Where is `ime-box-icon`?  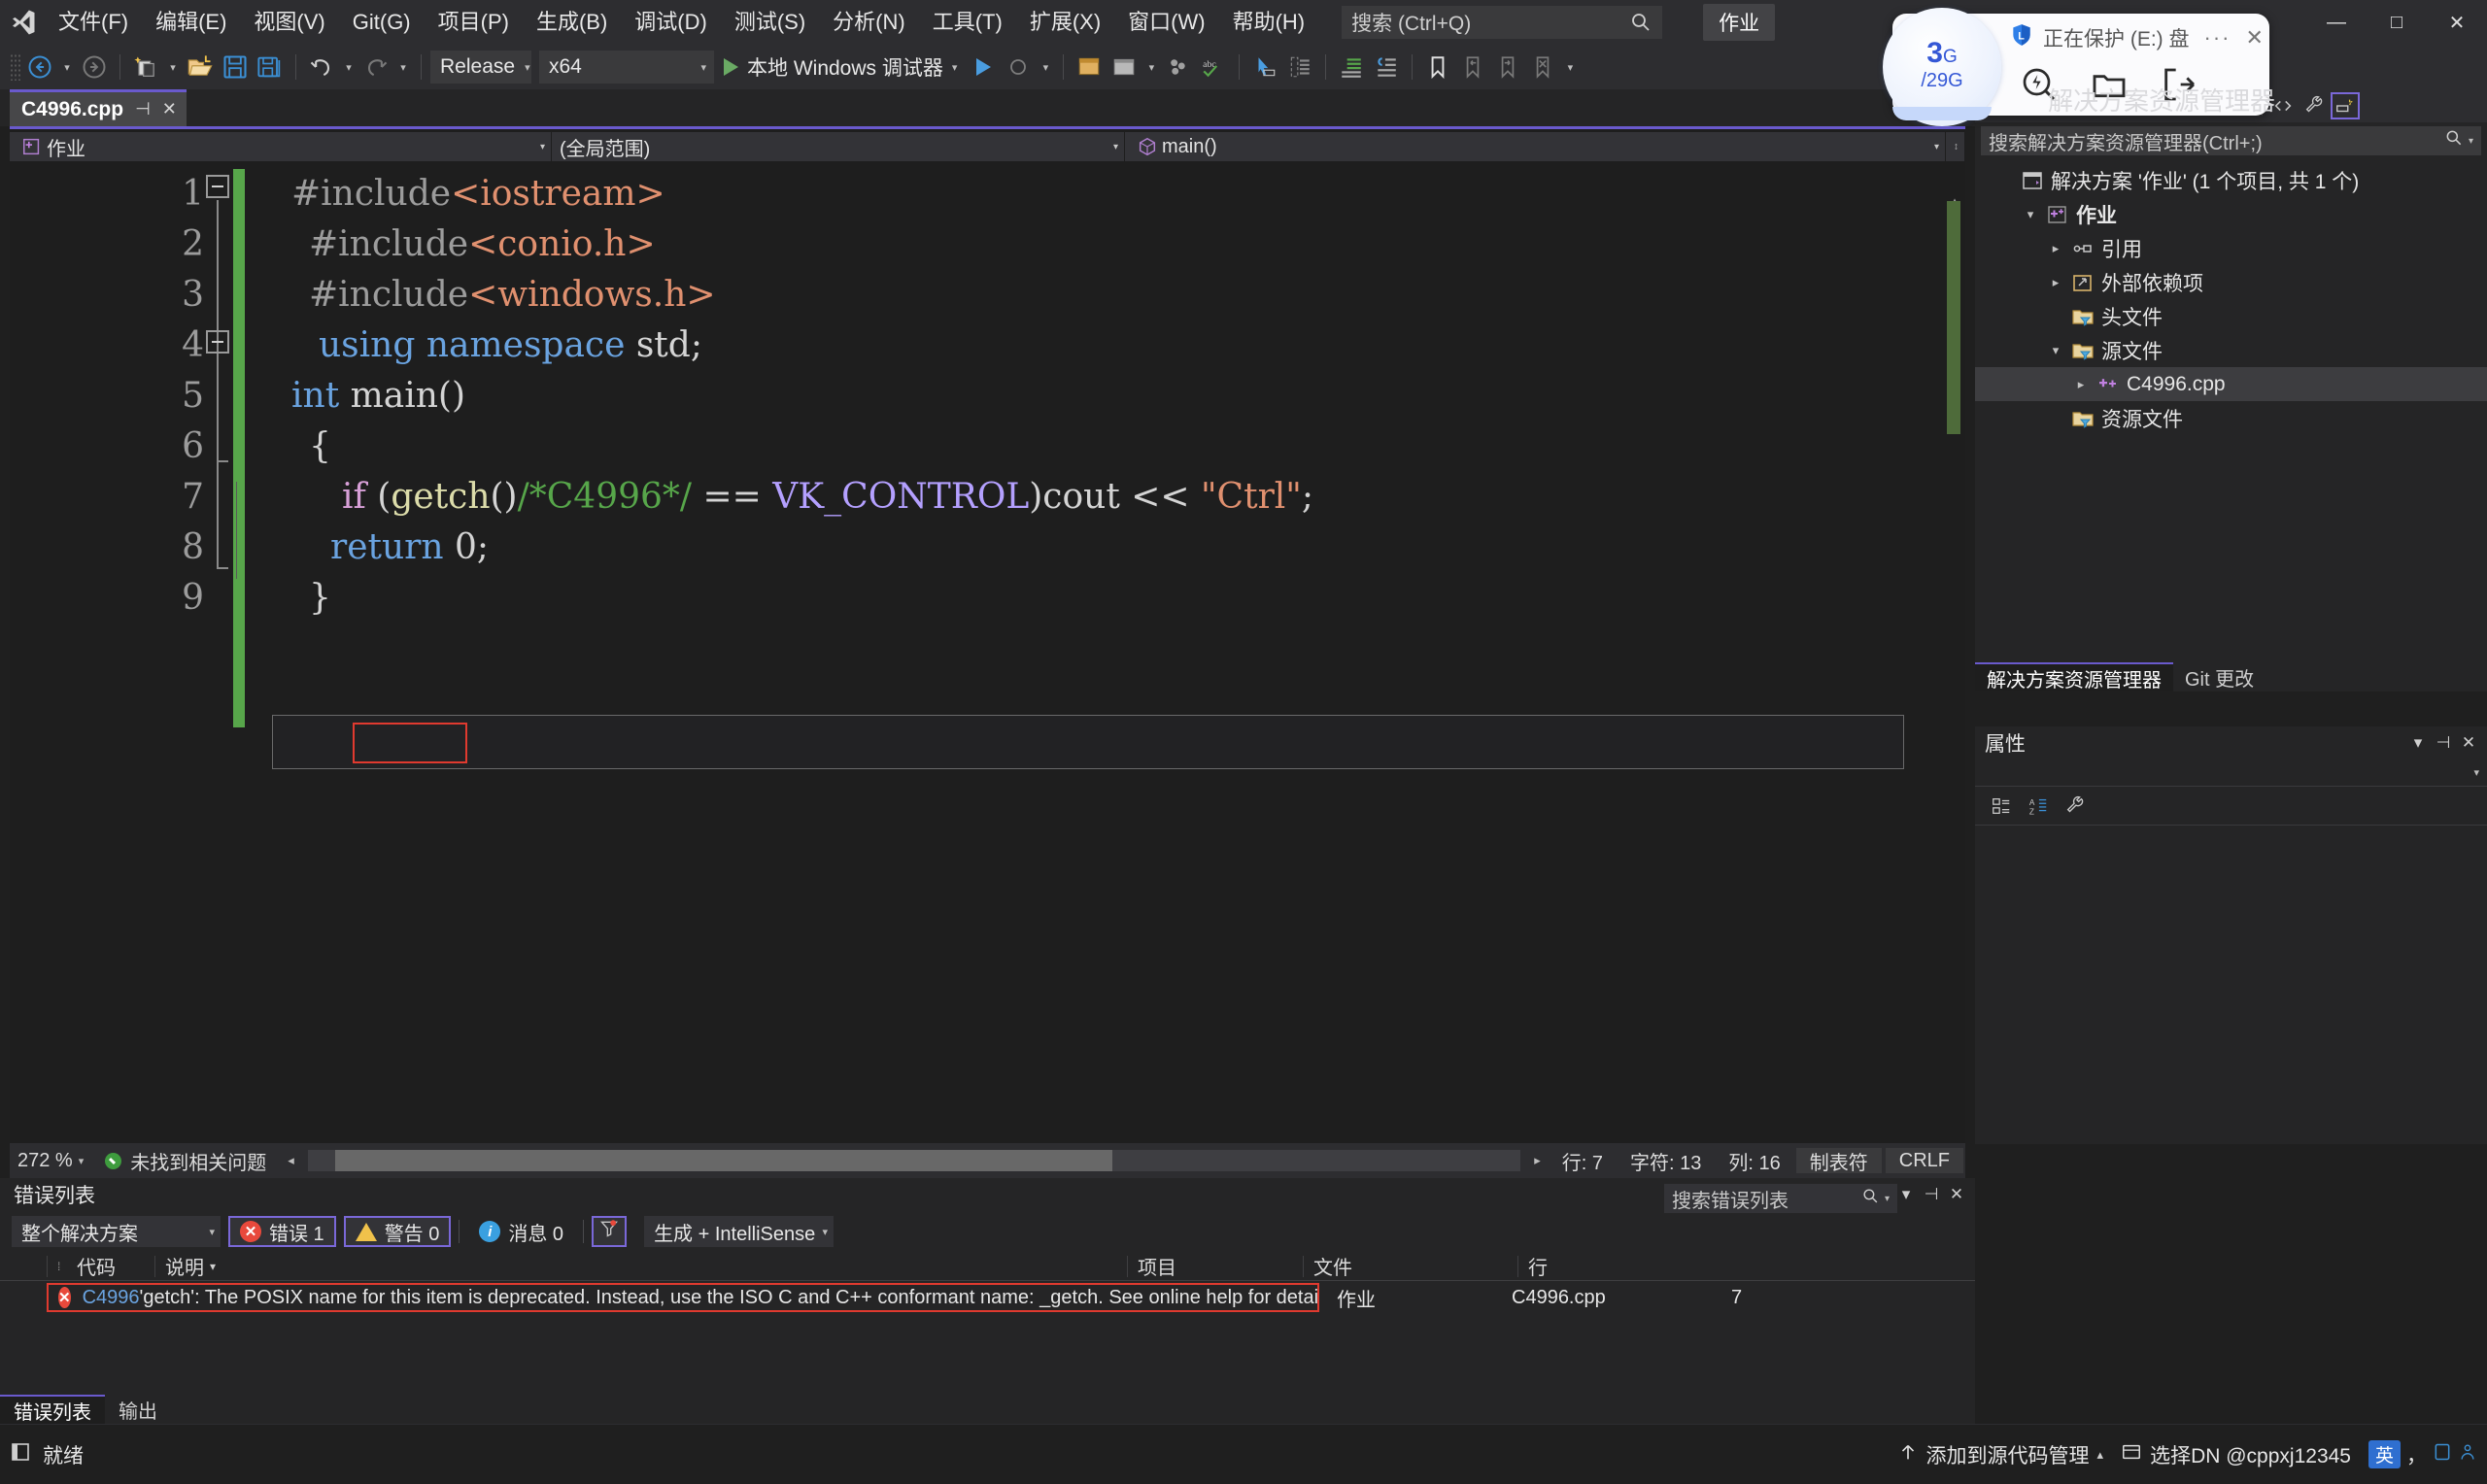
ime-box-icon is located at coordinates (2442, 1455).